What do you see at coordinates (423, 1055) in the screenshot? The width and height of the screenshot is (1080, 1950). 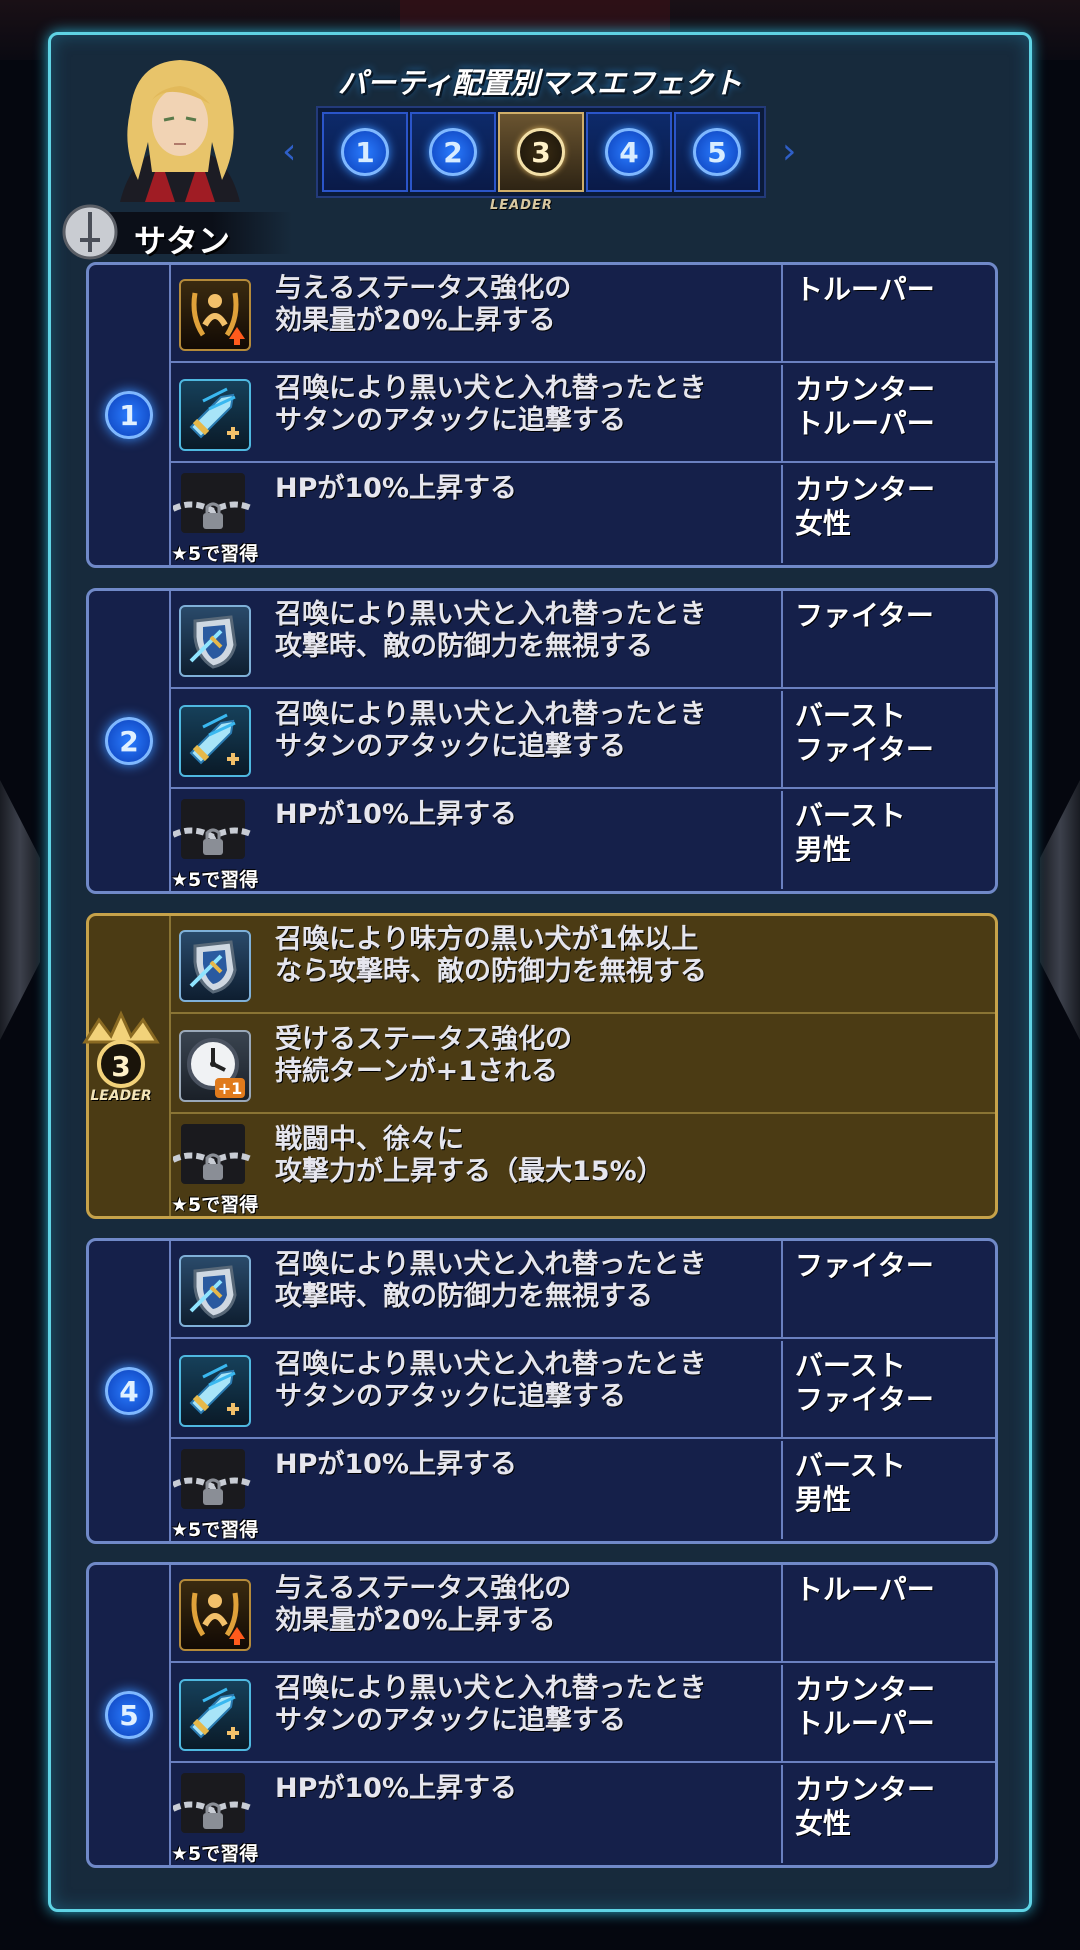 I see `effect-description: 受けるステータス強化の 持続ターンが+1される` at bounding box center [423, 1055].